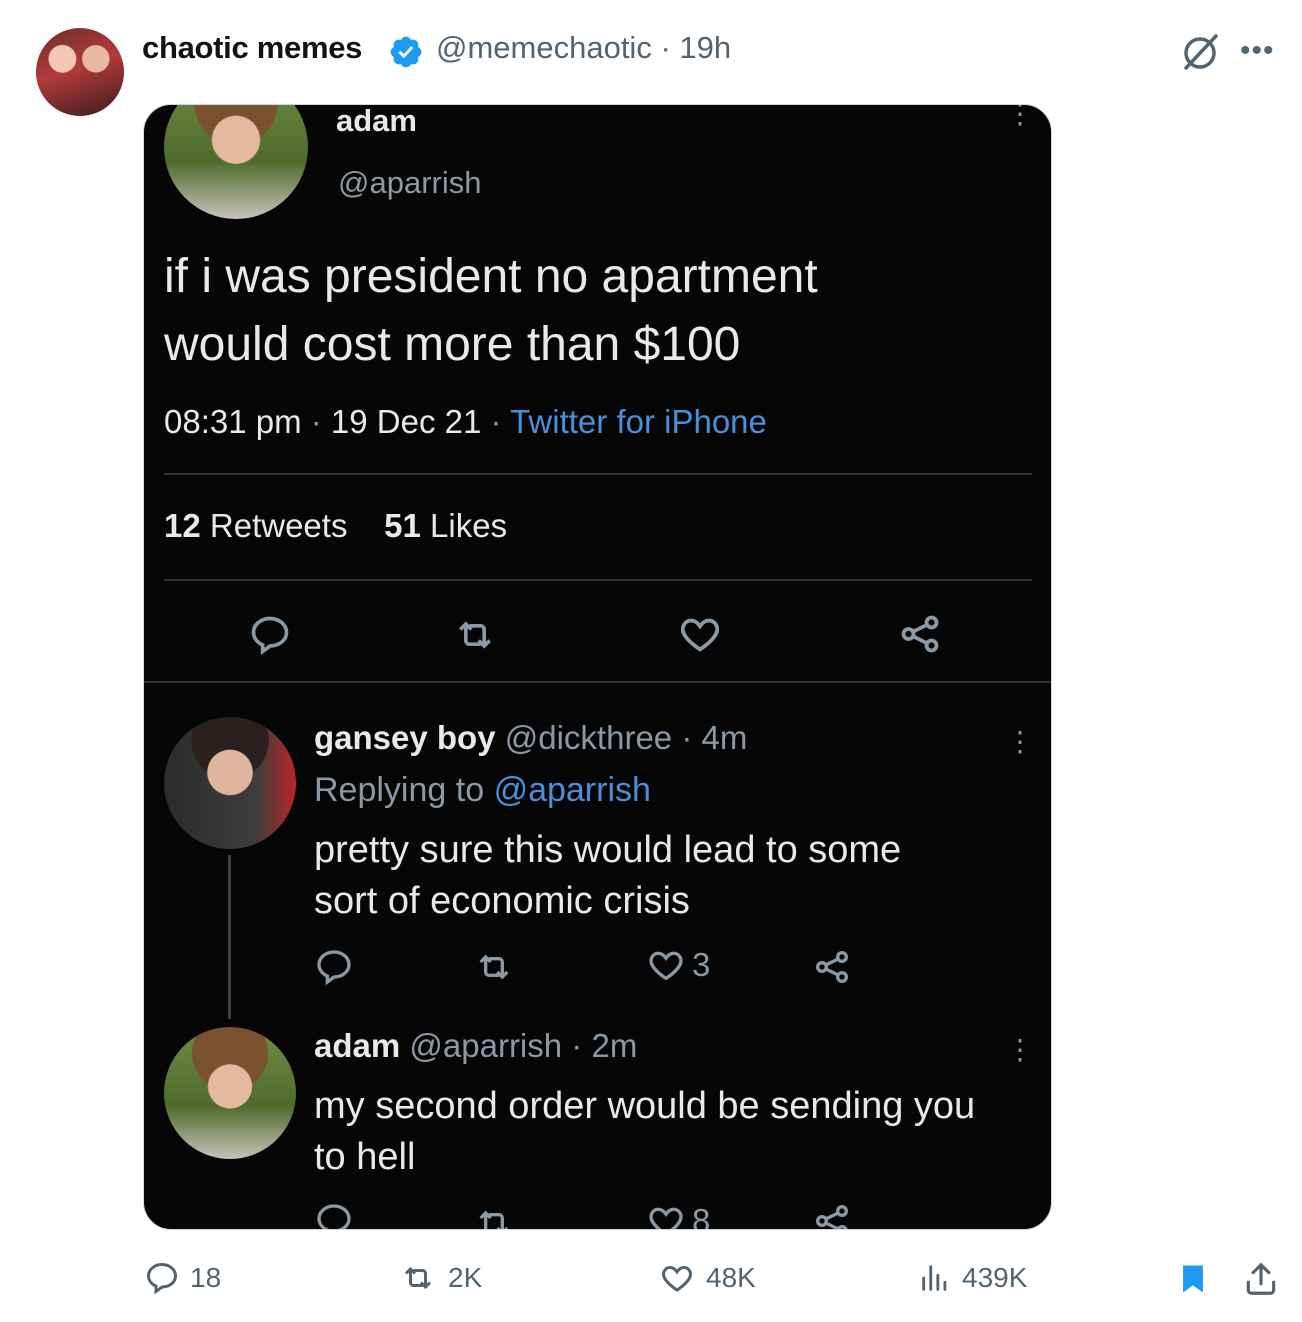 The width and height of the screenshot is (1302, 1322). I want to click on reply2-text-line: to hell, so click(365, 1157).